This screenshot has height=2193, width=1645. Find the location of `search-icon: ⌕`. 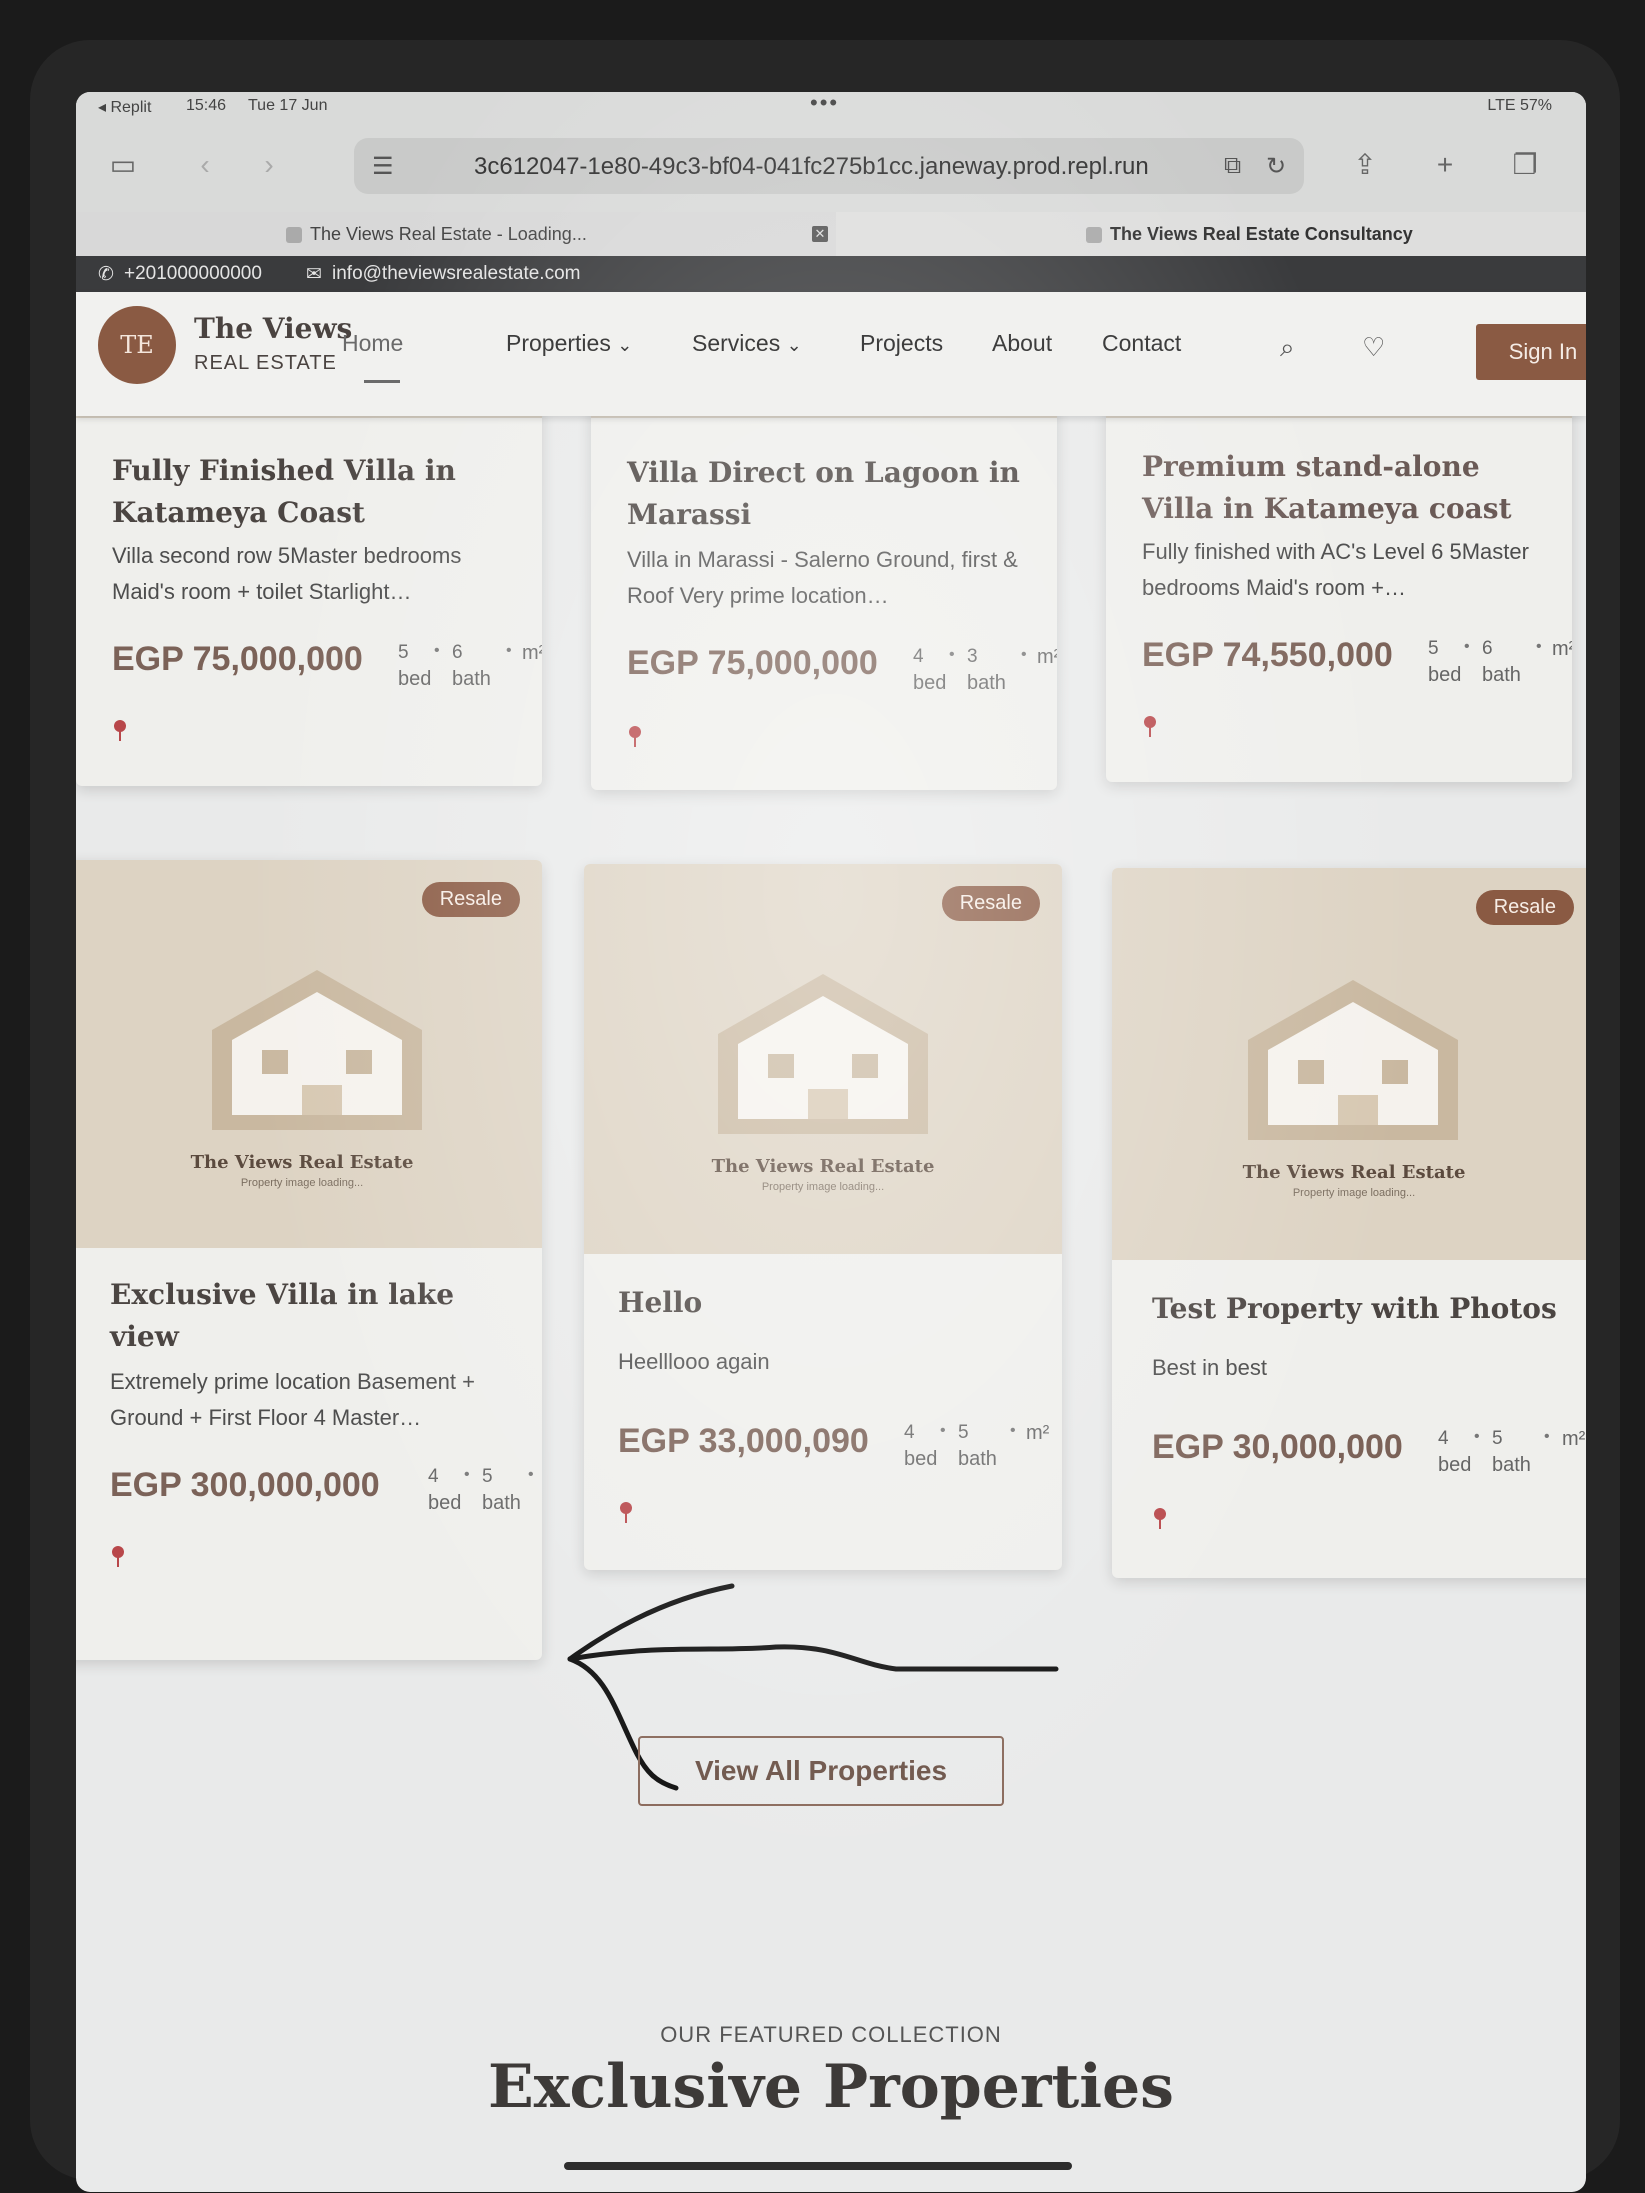

search-icon: ⌕ is located at coordinates (1287, 348).